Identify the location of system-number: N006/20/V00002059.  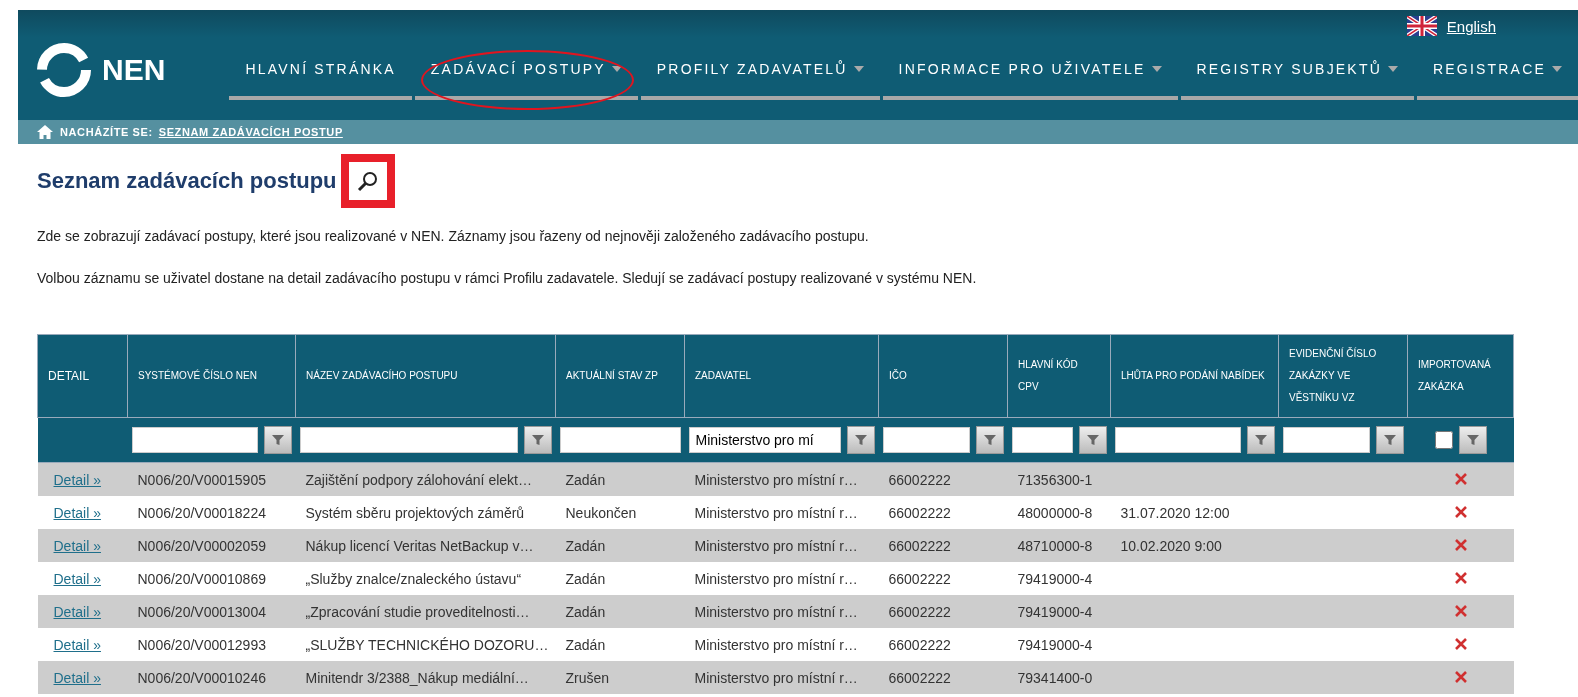
(201, 545).